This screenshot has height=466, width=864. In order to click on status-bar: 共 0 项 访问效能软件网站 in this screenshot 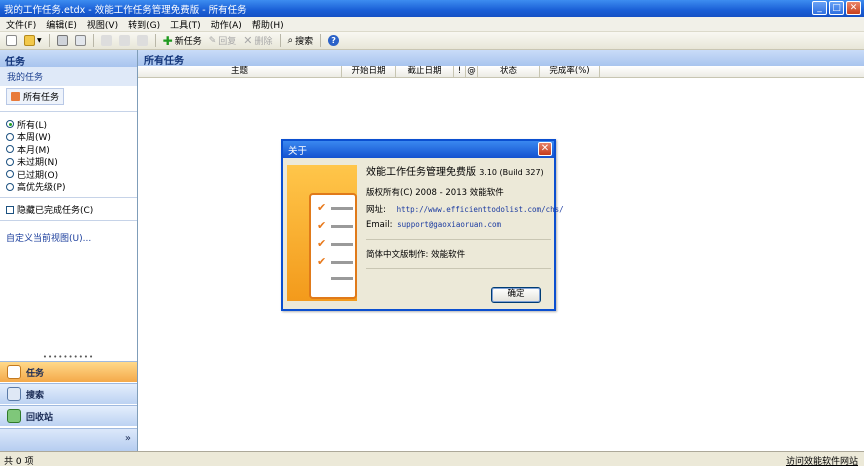, I will do `click(432, 458)`.